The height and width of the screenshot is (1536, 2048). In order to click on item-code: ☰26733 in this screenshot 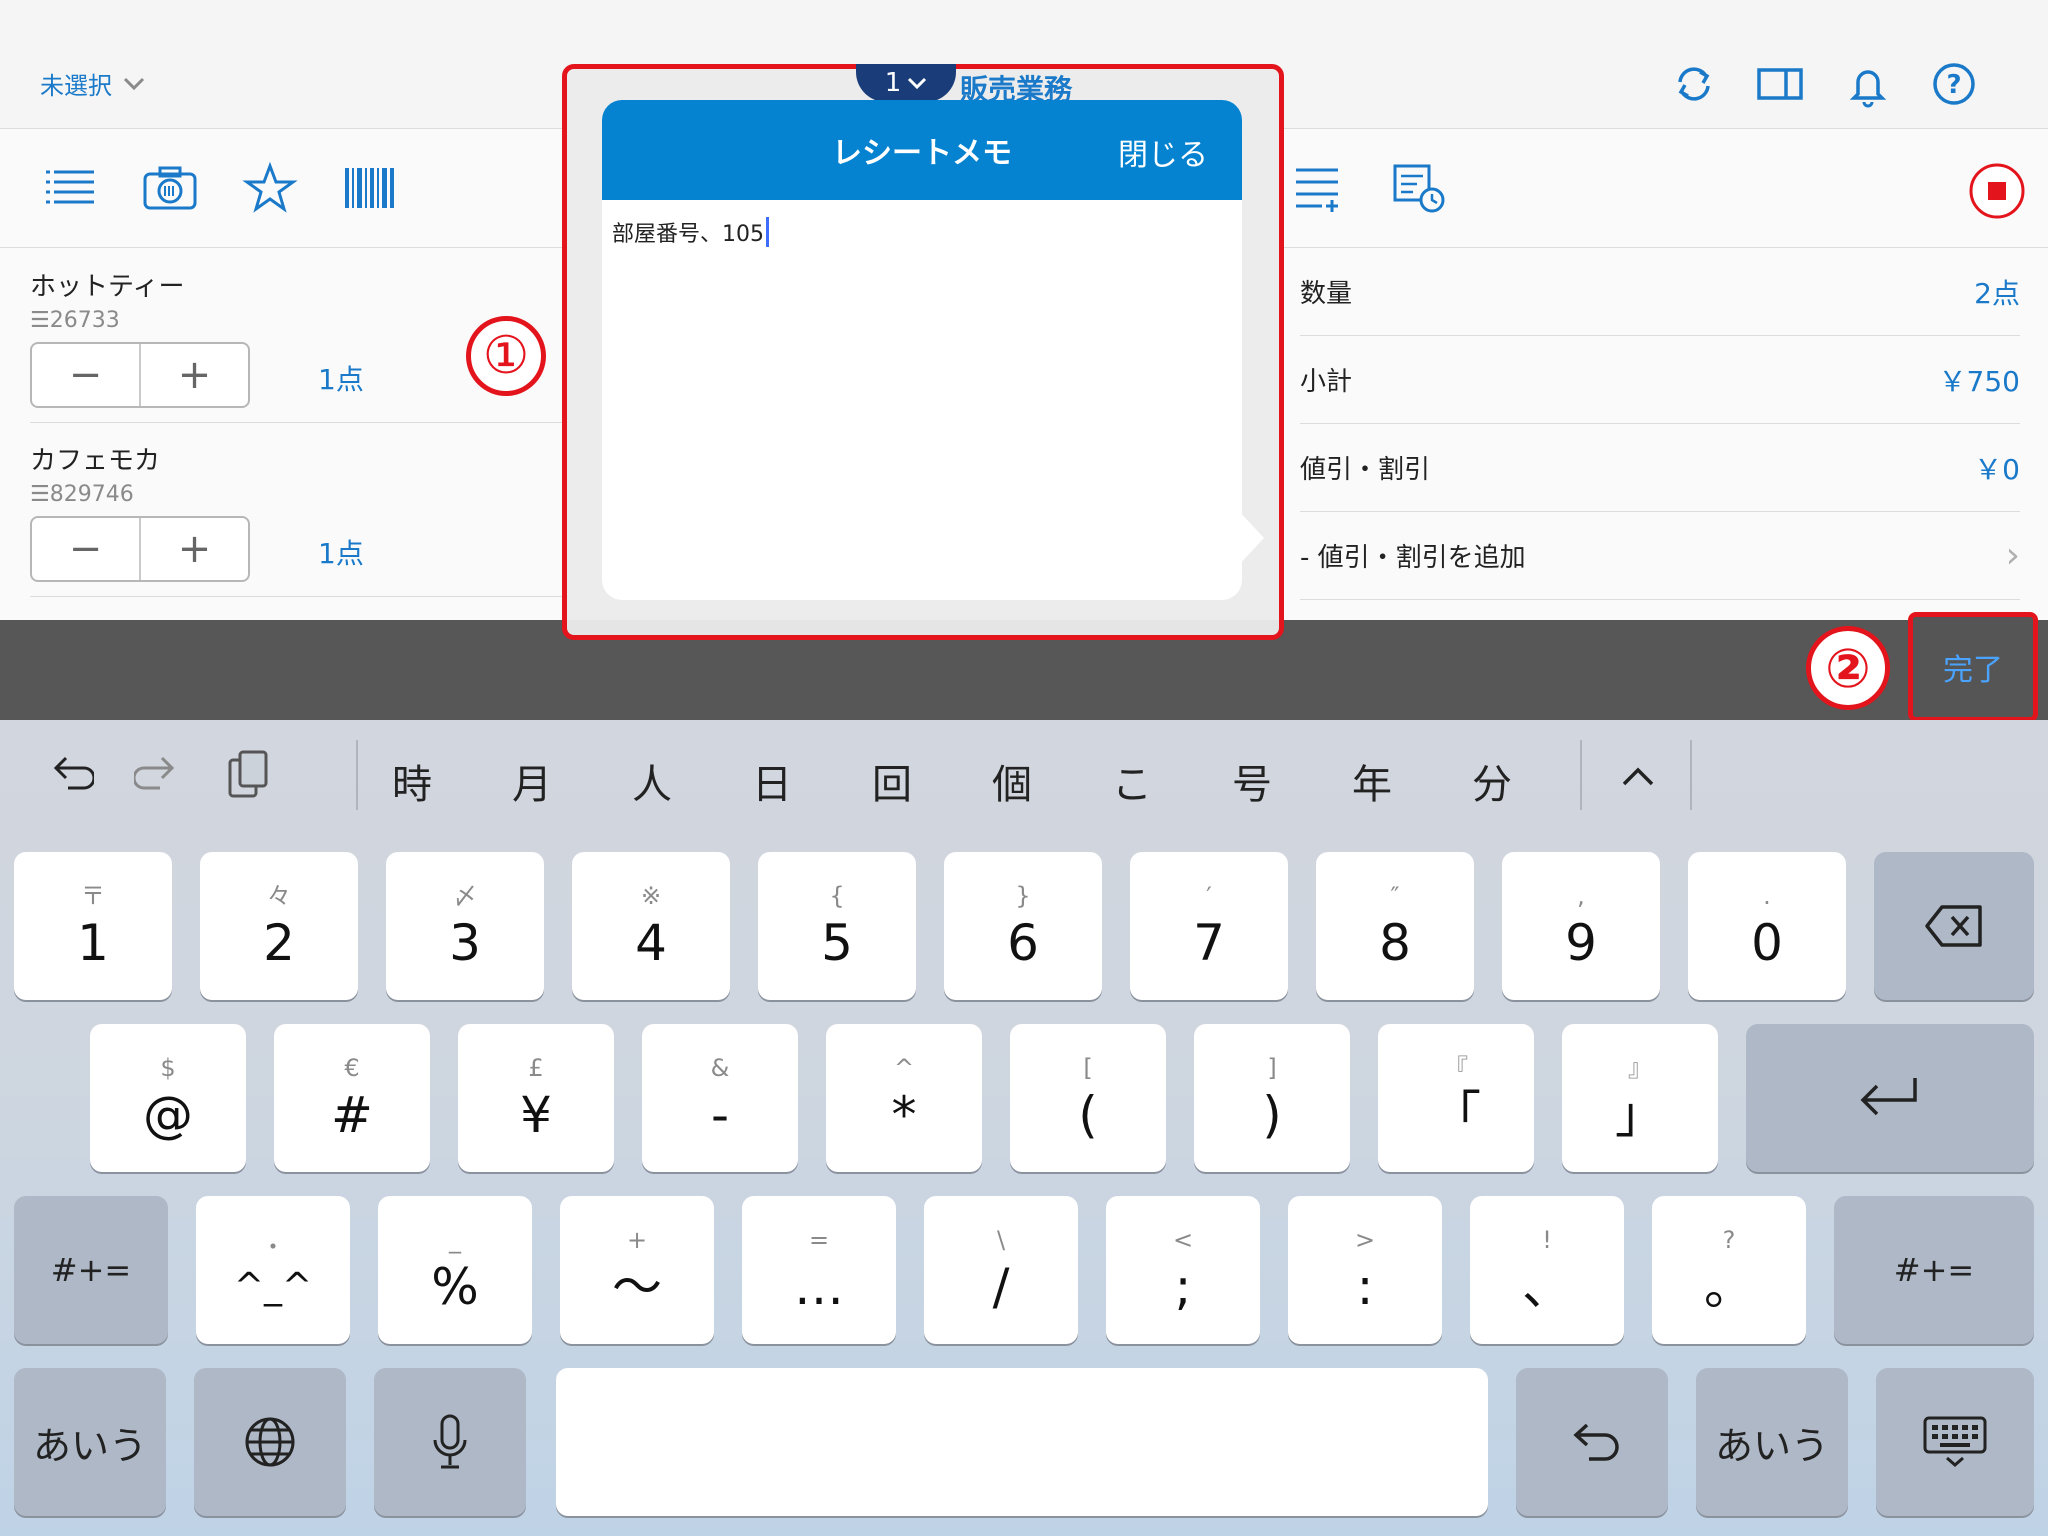, I will do `click(75, 320)`.